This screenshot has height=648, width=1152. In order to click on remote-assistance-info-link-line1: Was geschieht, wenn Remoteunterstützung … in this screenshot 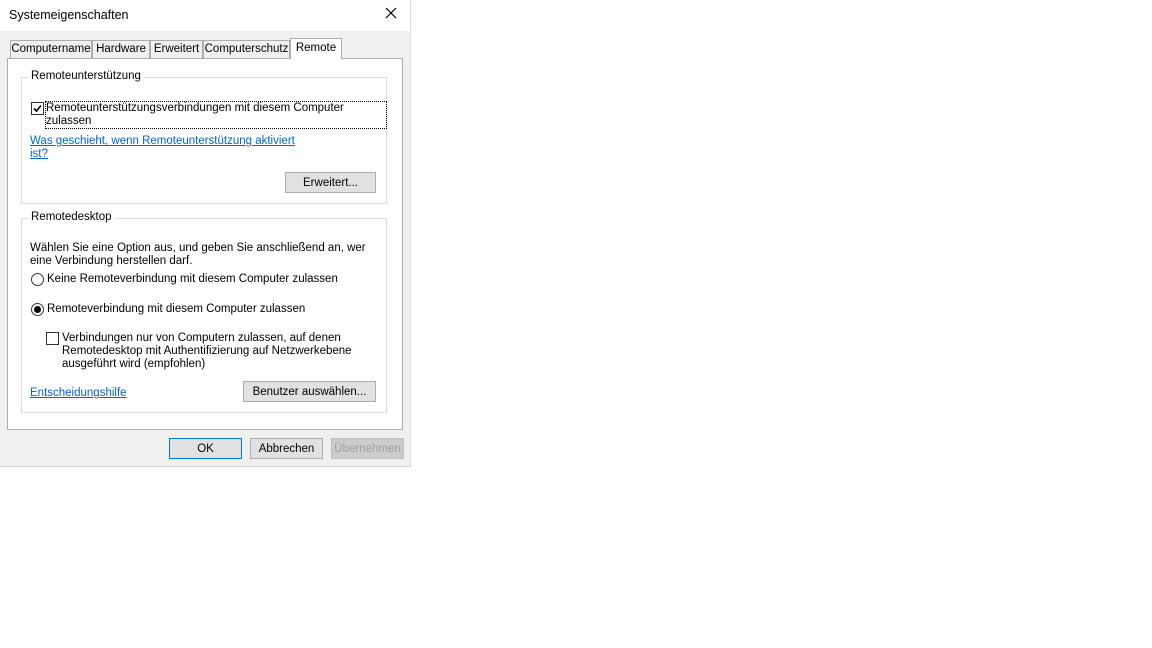, I will do `click(162, 141)`.